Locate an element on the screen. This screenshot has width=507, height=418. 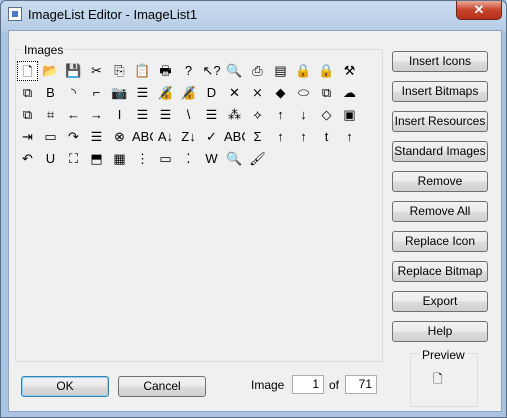
image-list-item-icon: ↓ is located at coordinates (303, 115).